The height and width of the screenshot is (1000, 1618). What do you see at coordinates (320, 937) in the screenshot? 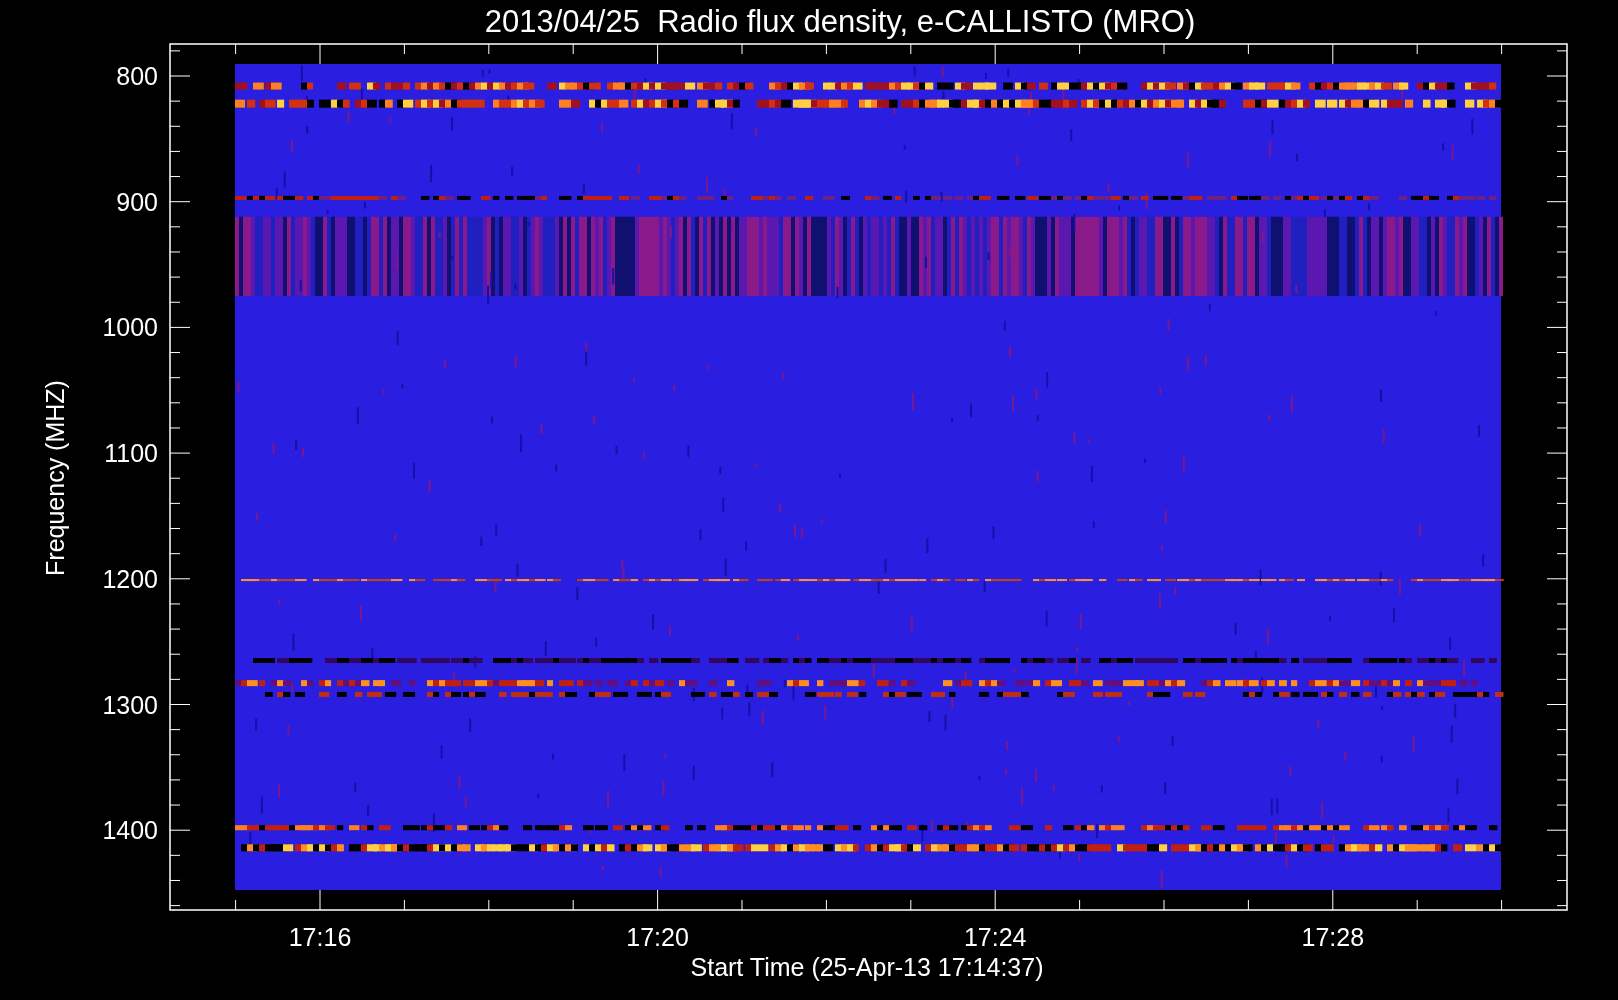
I see `x-tick-label: 17:16` at bounding box center [320, 937].